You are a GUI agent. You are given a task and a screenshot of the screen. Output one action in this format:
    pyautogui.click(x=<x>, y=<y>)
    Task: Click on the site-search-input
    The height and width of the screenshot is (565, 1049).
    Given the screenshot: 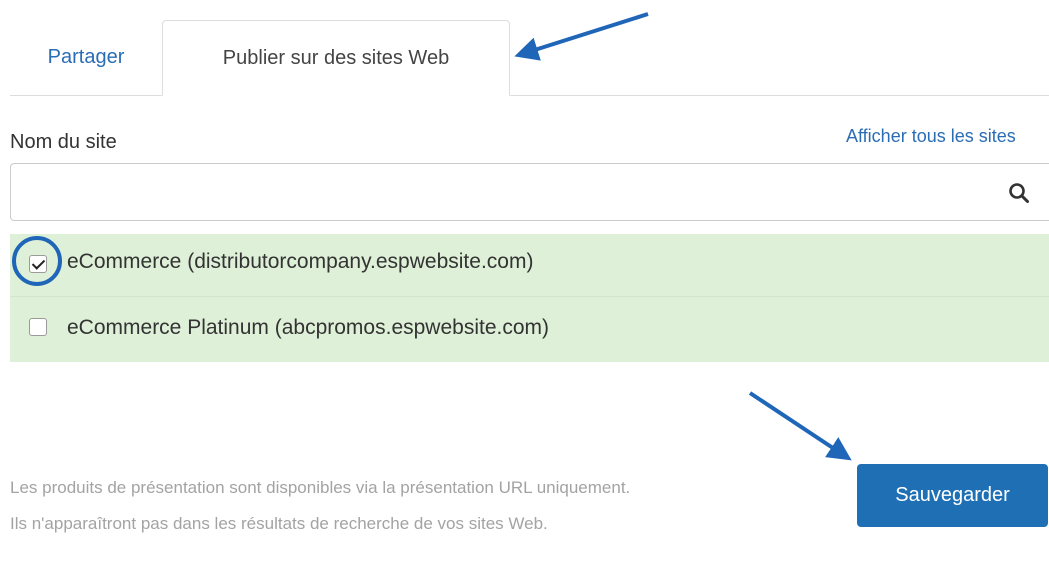 What is the action you would take?
    pyautogui.click(x=529, y=192)
    